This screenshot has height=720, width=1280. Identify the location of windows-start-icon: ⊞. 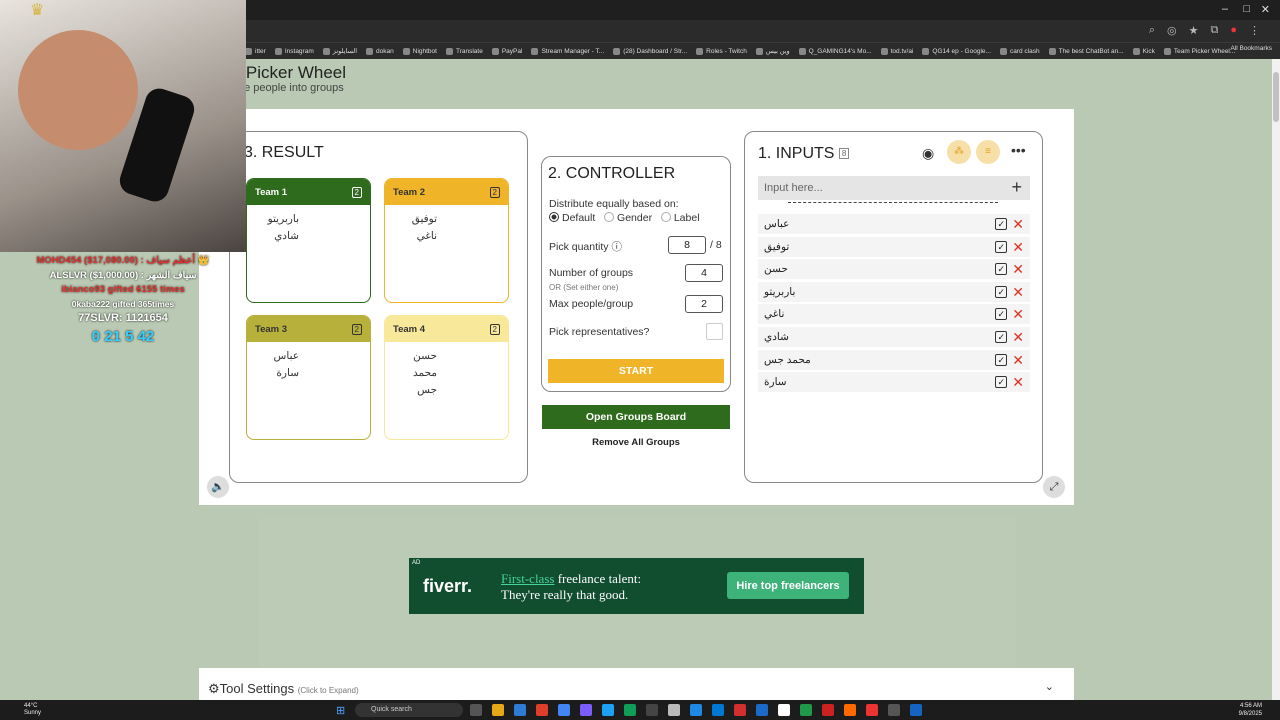
(340, 710).